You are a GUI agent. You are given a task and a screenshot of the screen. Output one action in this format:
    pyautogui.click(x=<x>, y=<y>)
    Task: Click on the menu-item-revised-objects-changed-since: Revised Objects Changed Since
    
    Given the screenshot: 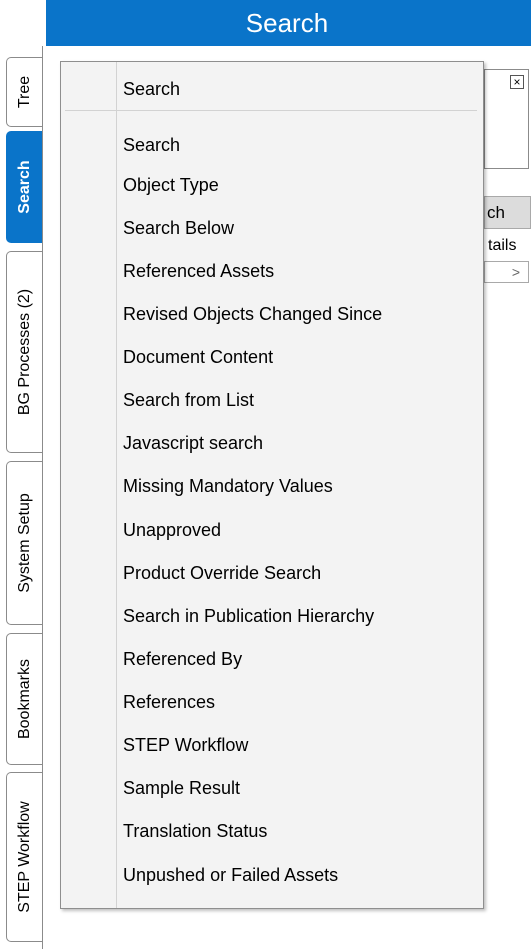 What is the action you would take?
    pyautogui.click(x=272, y=314)
    